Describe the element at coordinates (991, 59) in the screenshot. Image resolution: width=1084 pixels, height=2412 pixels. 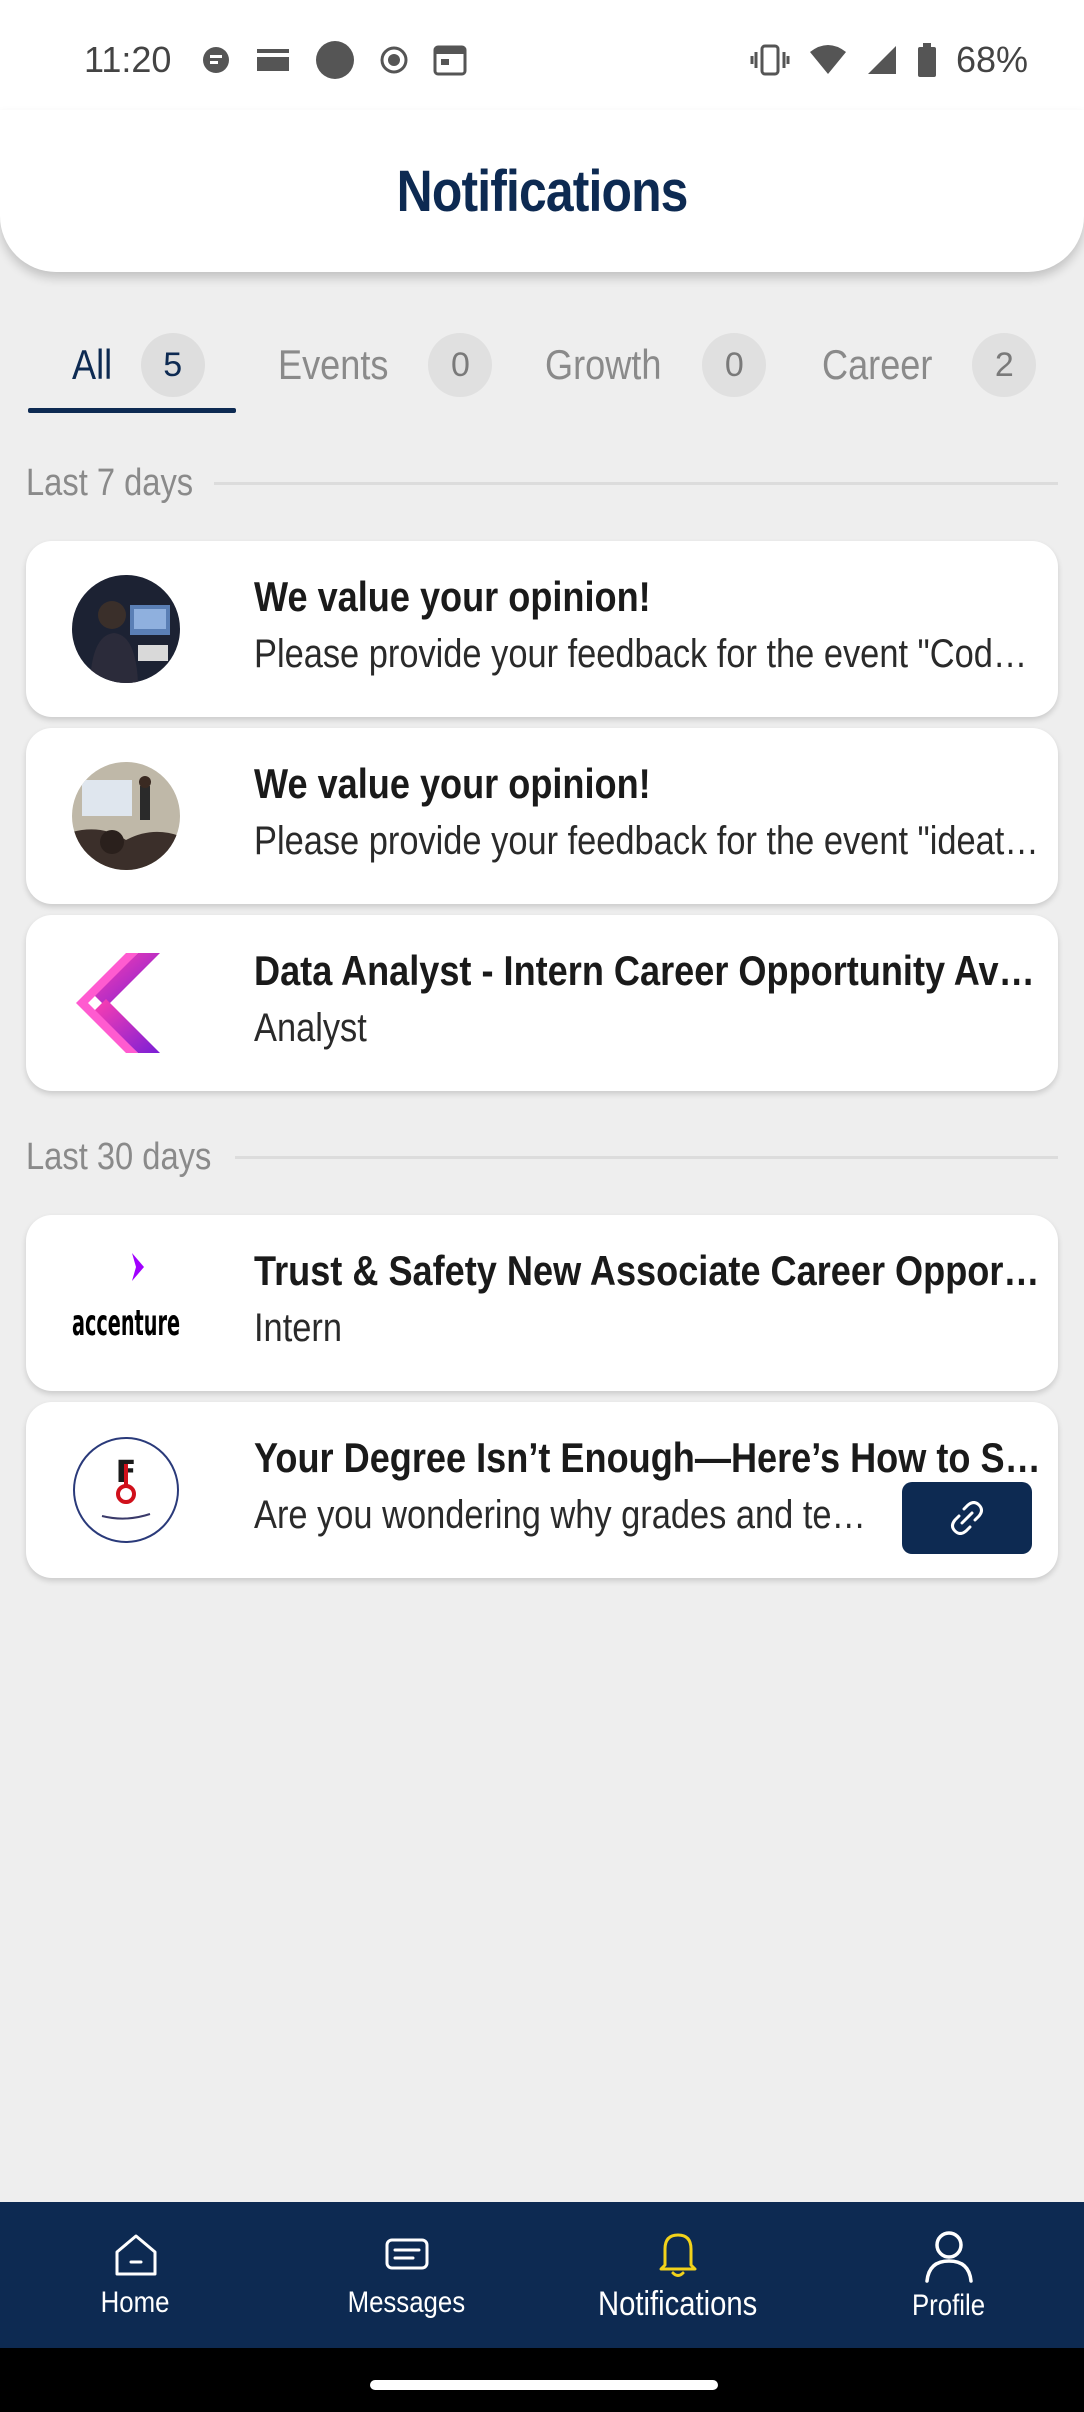
I see `battery-percent: 68%` at that location.